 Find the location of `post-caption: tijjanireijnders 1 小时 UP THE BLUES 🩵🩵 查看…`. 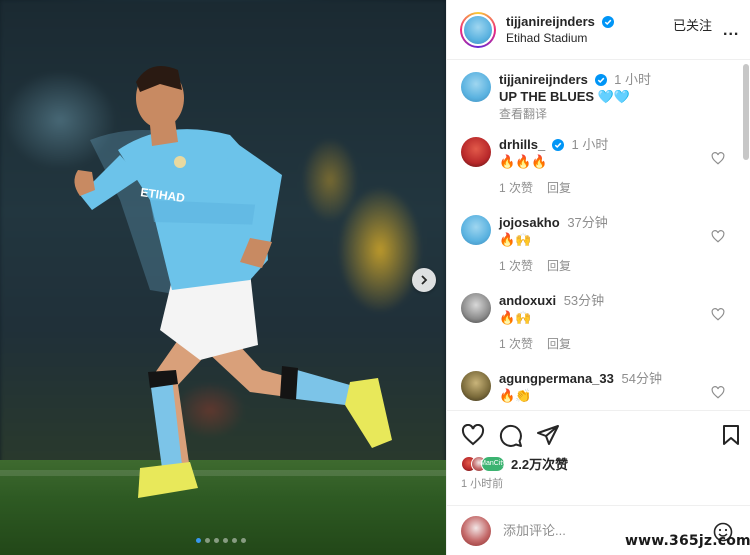

post-caption: tijjanireijnders 1 小时 UP THE BLUES 🩵🩵 查看… is located at coordinates (601, 97).